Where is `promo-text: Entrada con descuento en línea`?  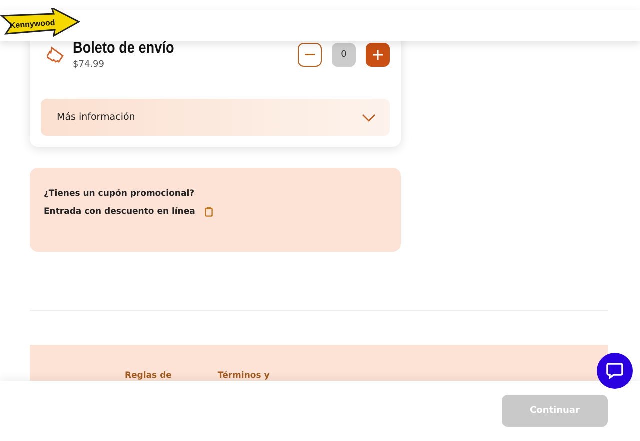 promo-text: Entrada con descuento en línea is located at coordinates (120, 212).